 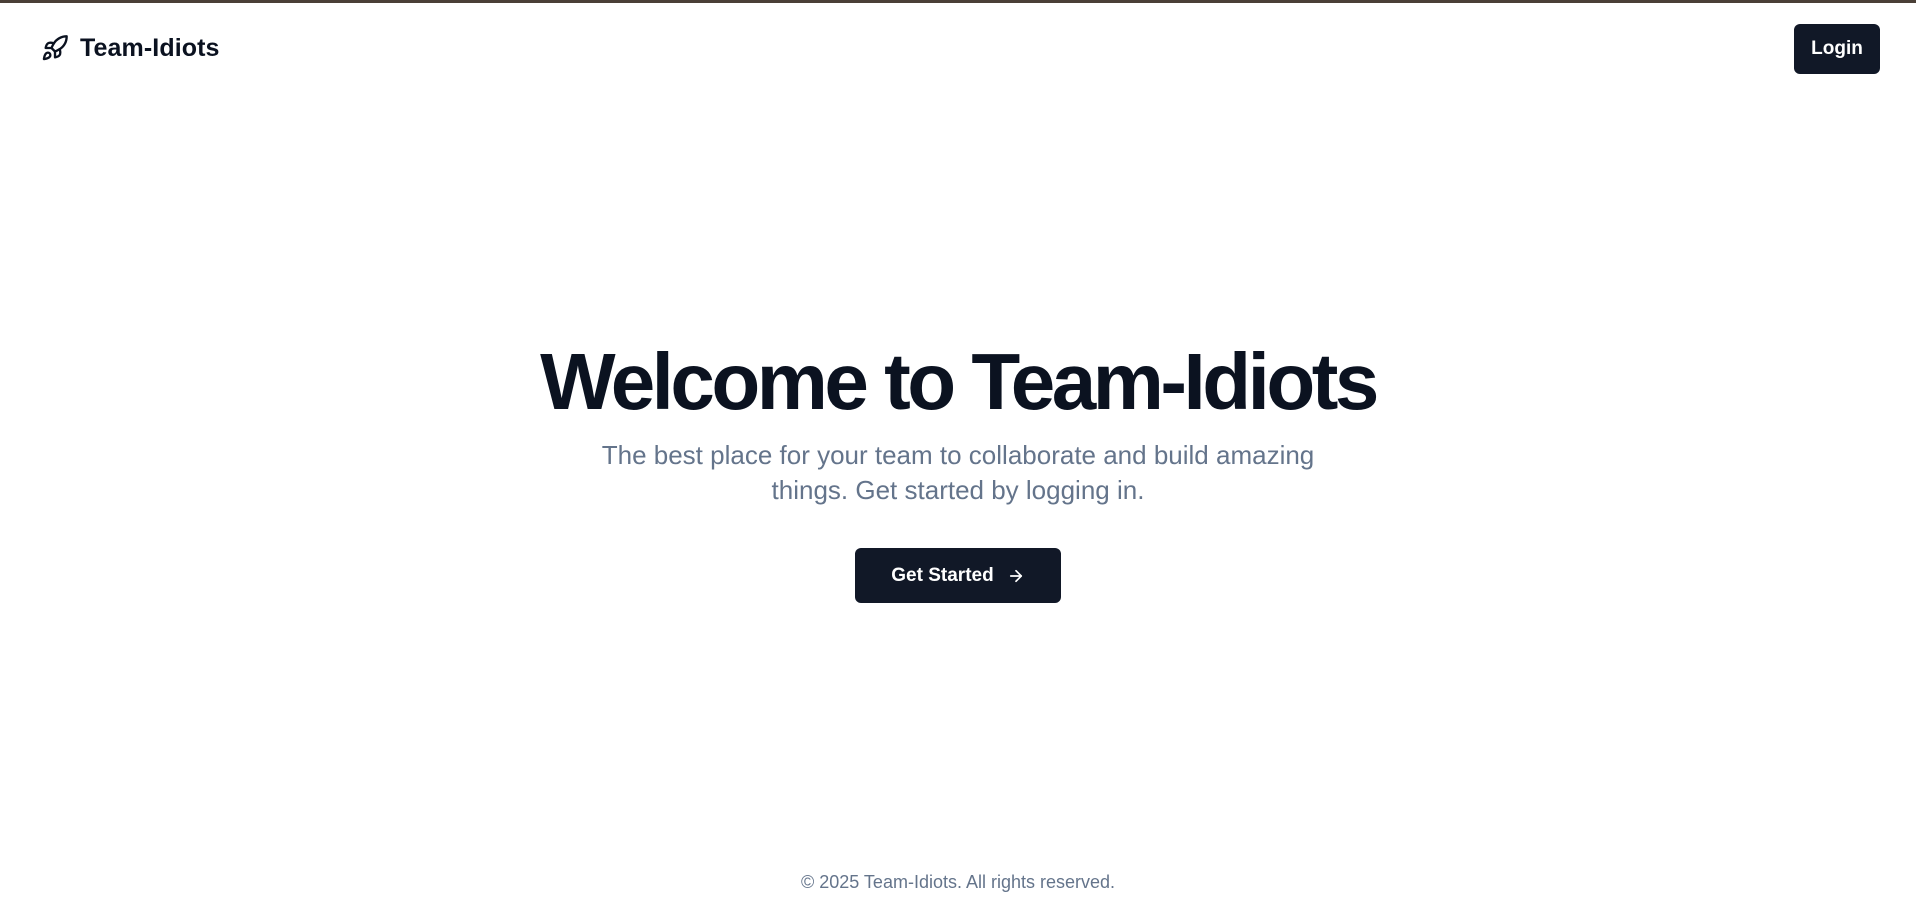 I want to click on brand: Team-Idiots, so click(x=130, y=48).